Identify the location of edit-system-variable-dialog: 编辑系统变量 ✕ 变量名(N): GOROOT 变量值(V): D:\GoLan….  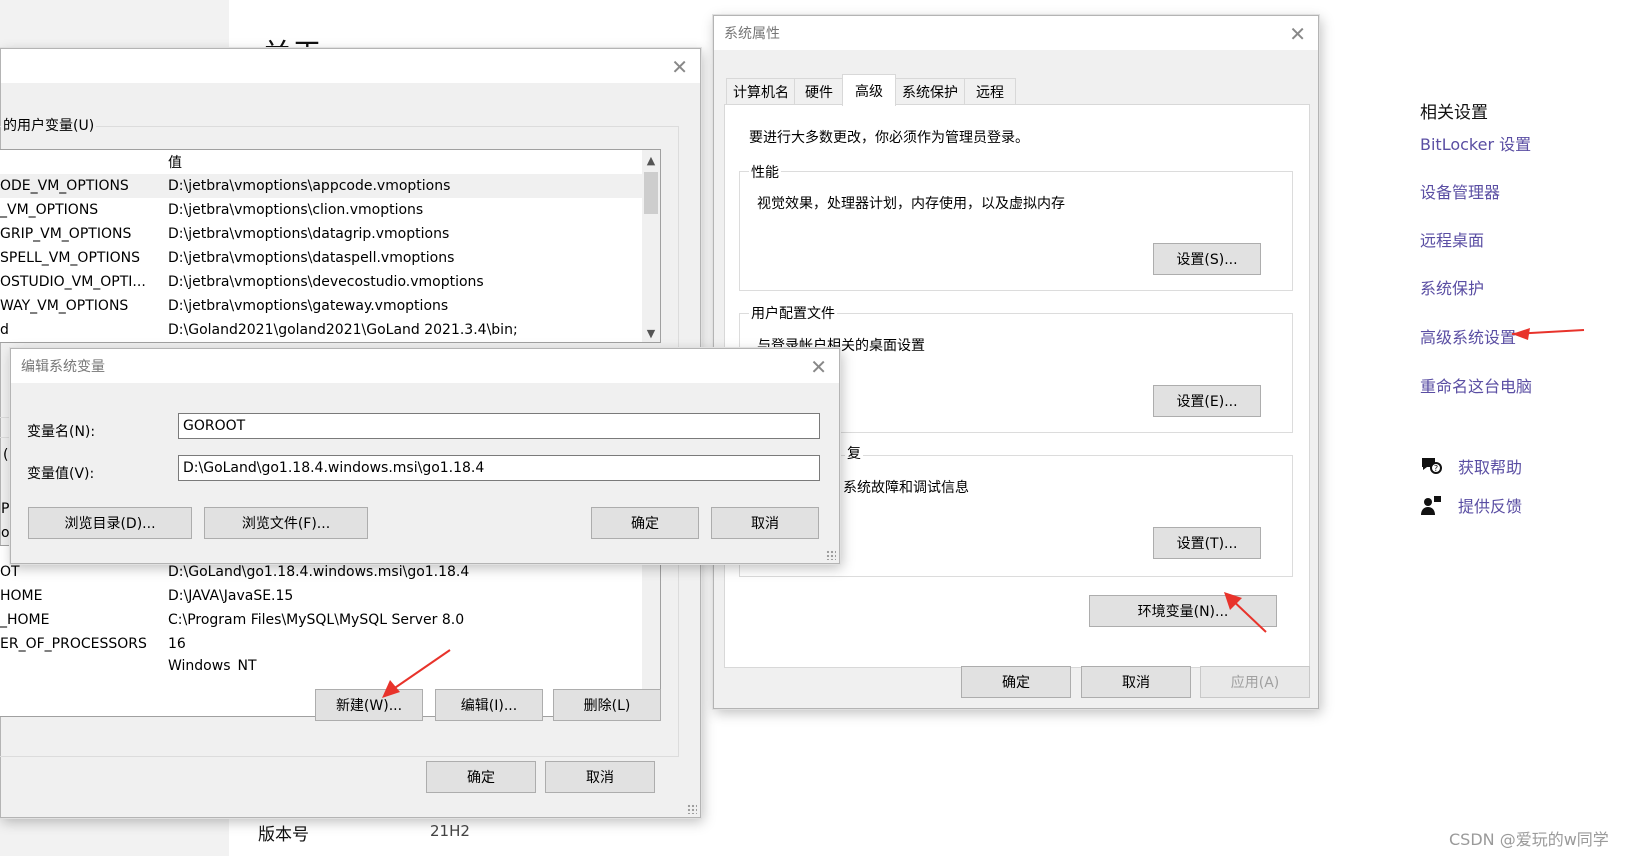
(425, 456).